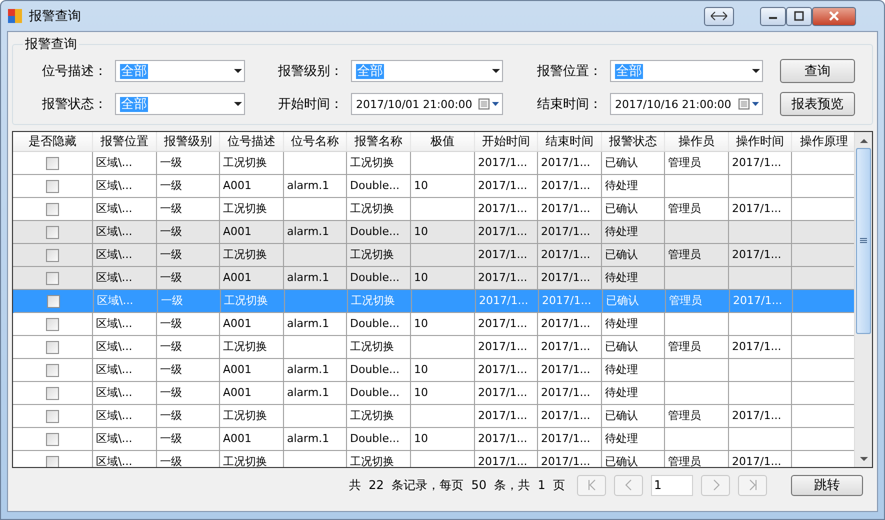 This screenshot has width=885, height=520. Describe the element at coordinates (506, 141) in the screenshot. I see `column-header: 开始时间` at that location.